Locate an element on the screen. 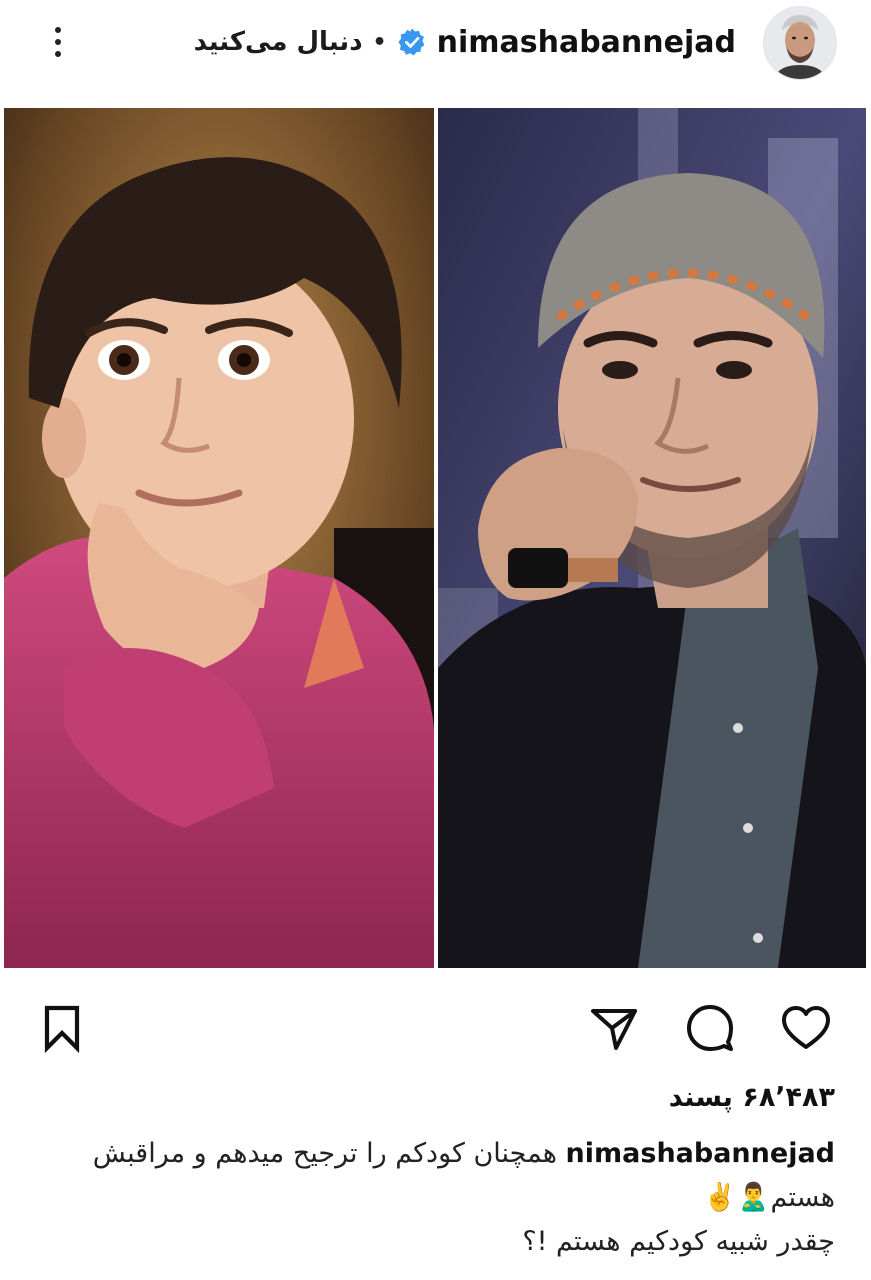  comment-button is located at coordinates (710, 1028).